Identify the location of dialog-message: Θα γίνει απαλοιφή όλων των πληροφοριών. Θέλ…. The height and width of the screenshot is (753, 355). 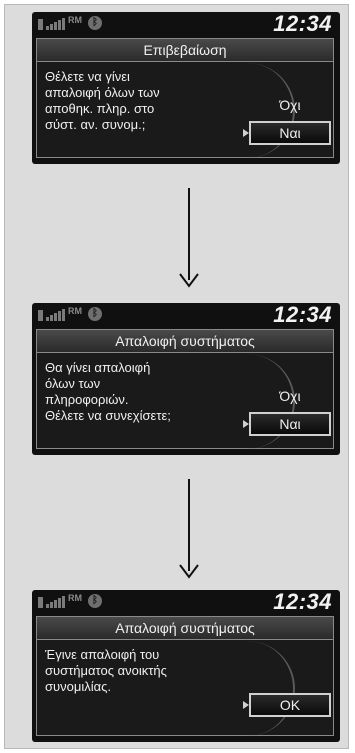
(108, 391).